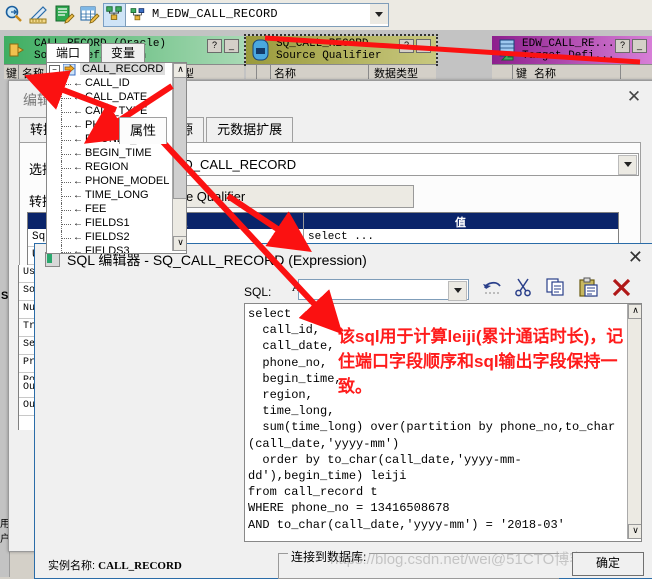 The image size is (652, 579). Describe the element at coordinates (622, 287) in the screenshot. I see `delete-icon` at that location.